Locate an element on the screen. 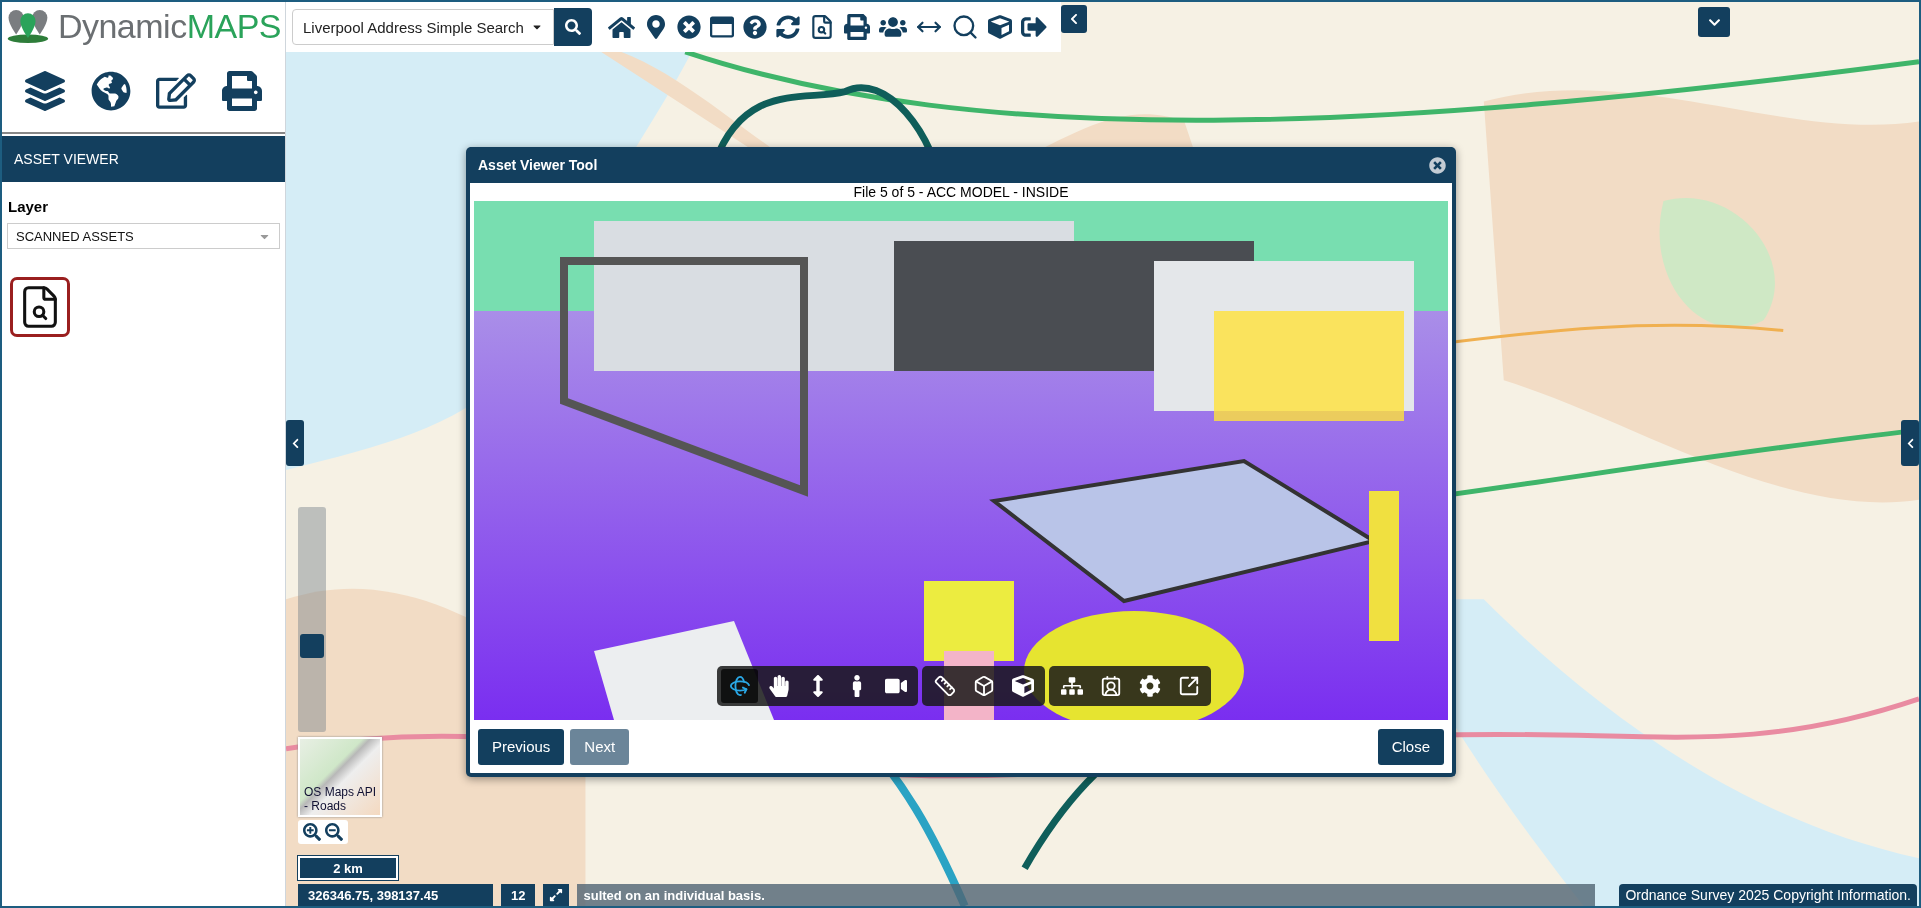  layer-select: SCANNED ASSETS is located at coordinates (143, 236).